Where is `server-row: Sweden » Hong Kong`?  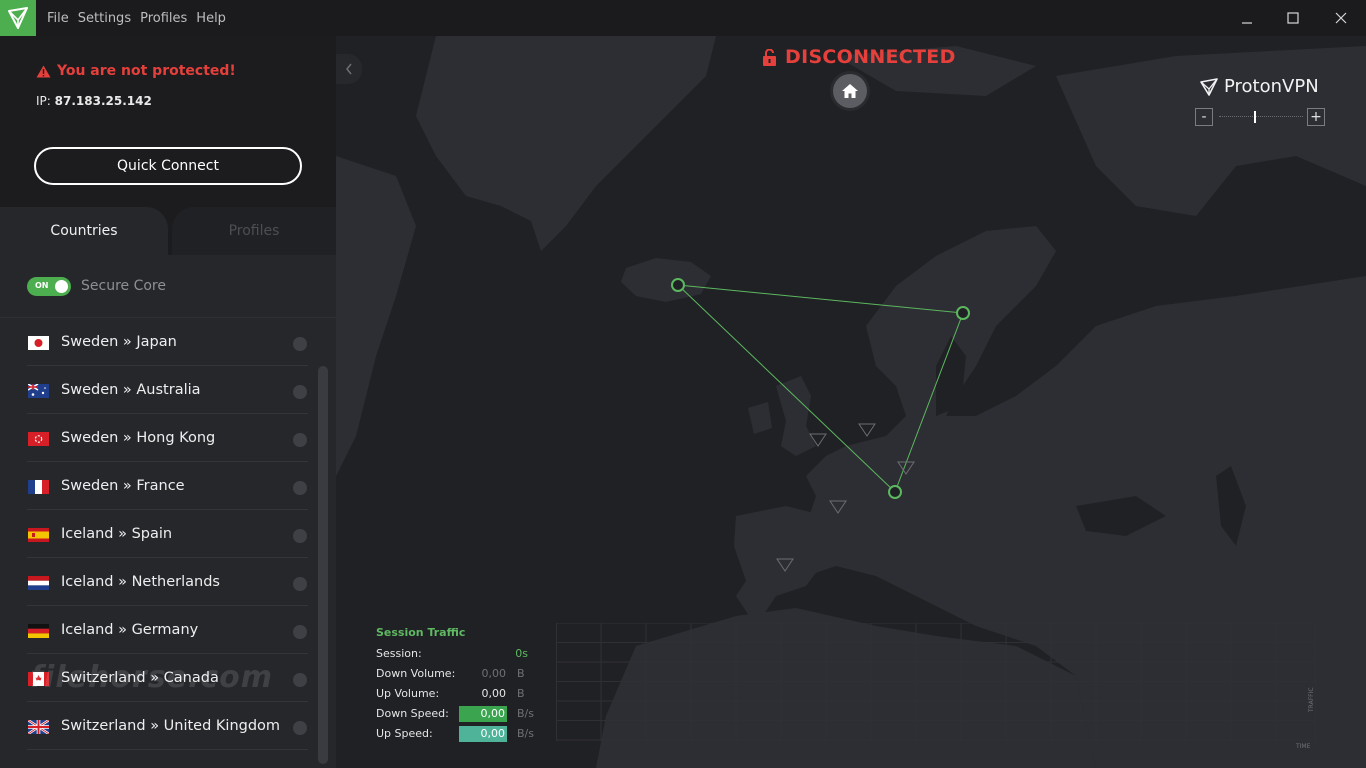
server-row: Sweden » Hong Kong is located at coordinates (154, 438).